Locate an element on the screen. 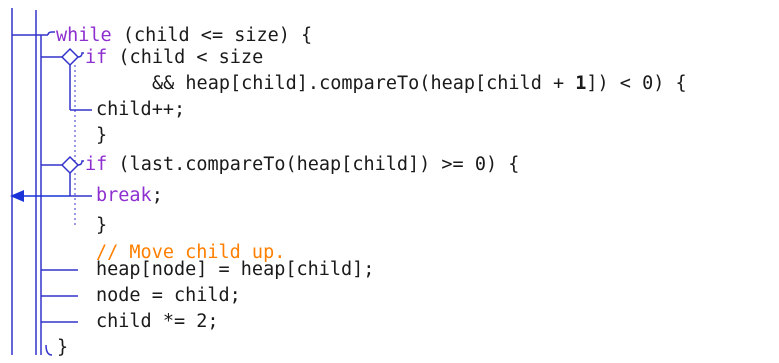  code-line-break: break; is located at coordinates (129, 196).